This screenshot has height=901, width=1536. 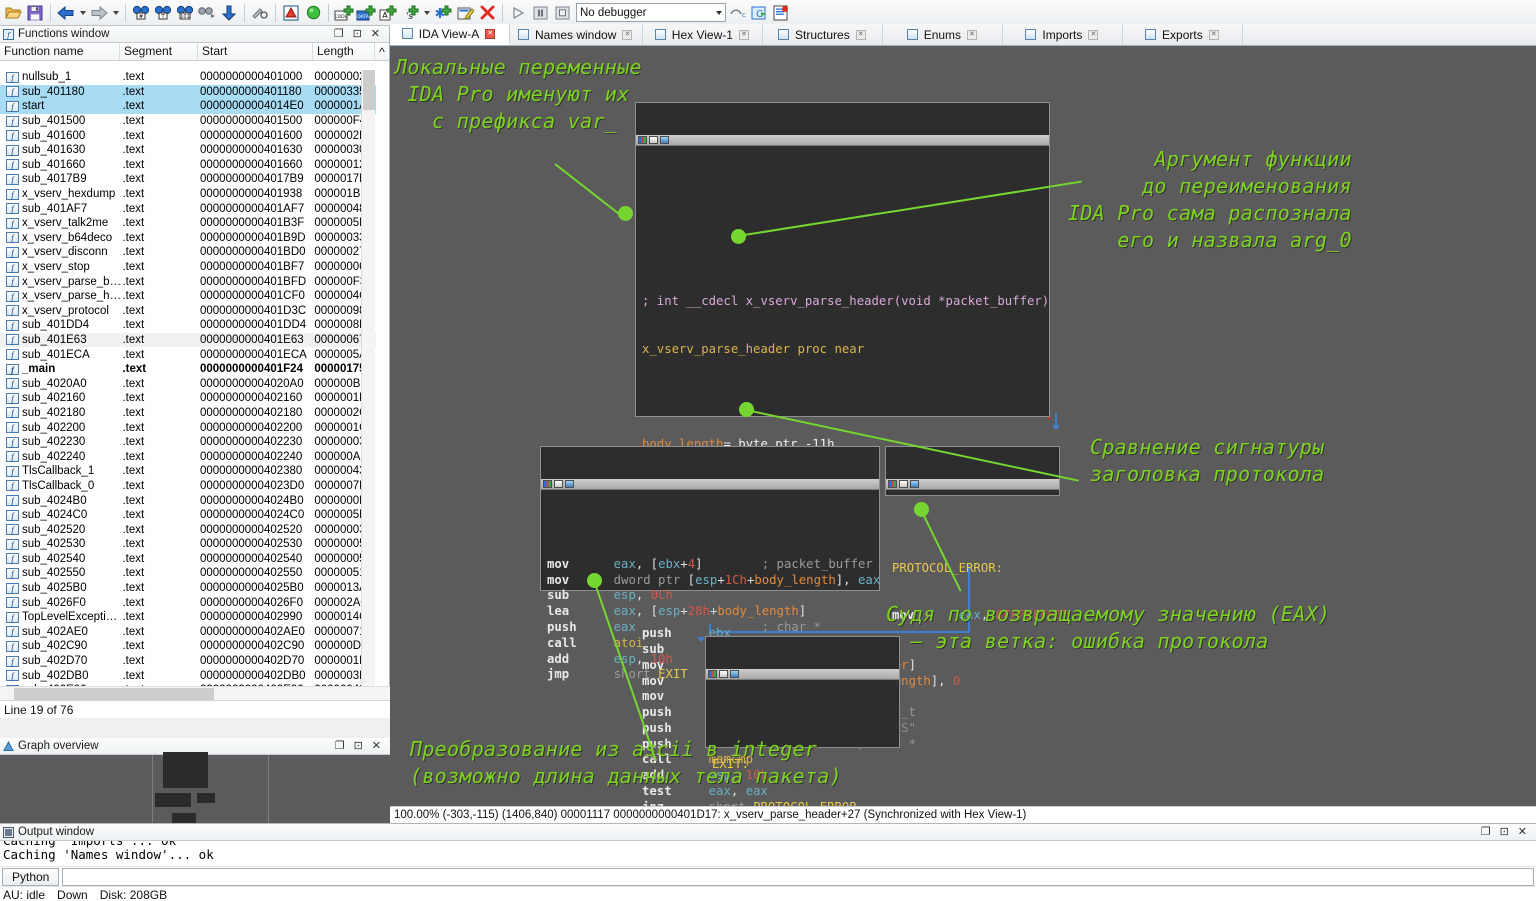 I want to click on unlock-icon, so click(x=260, y=13).